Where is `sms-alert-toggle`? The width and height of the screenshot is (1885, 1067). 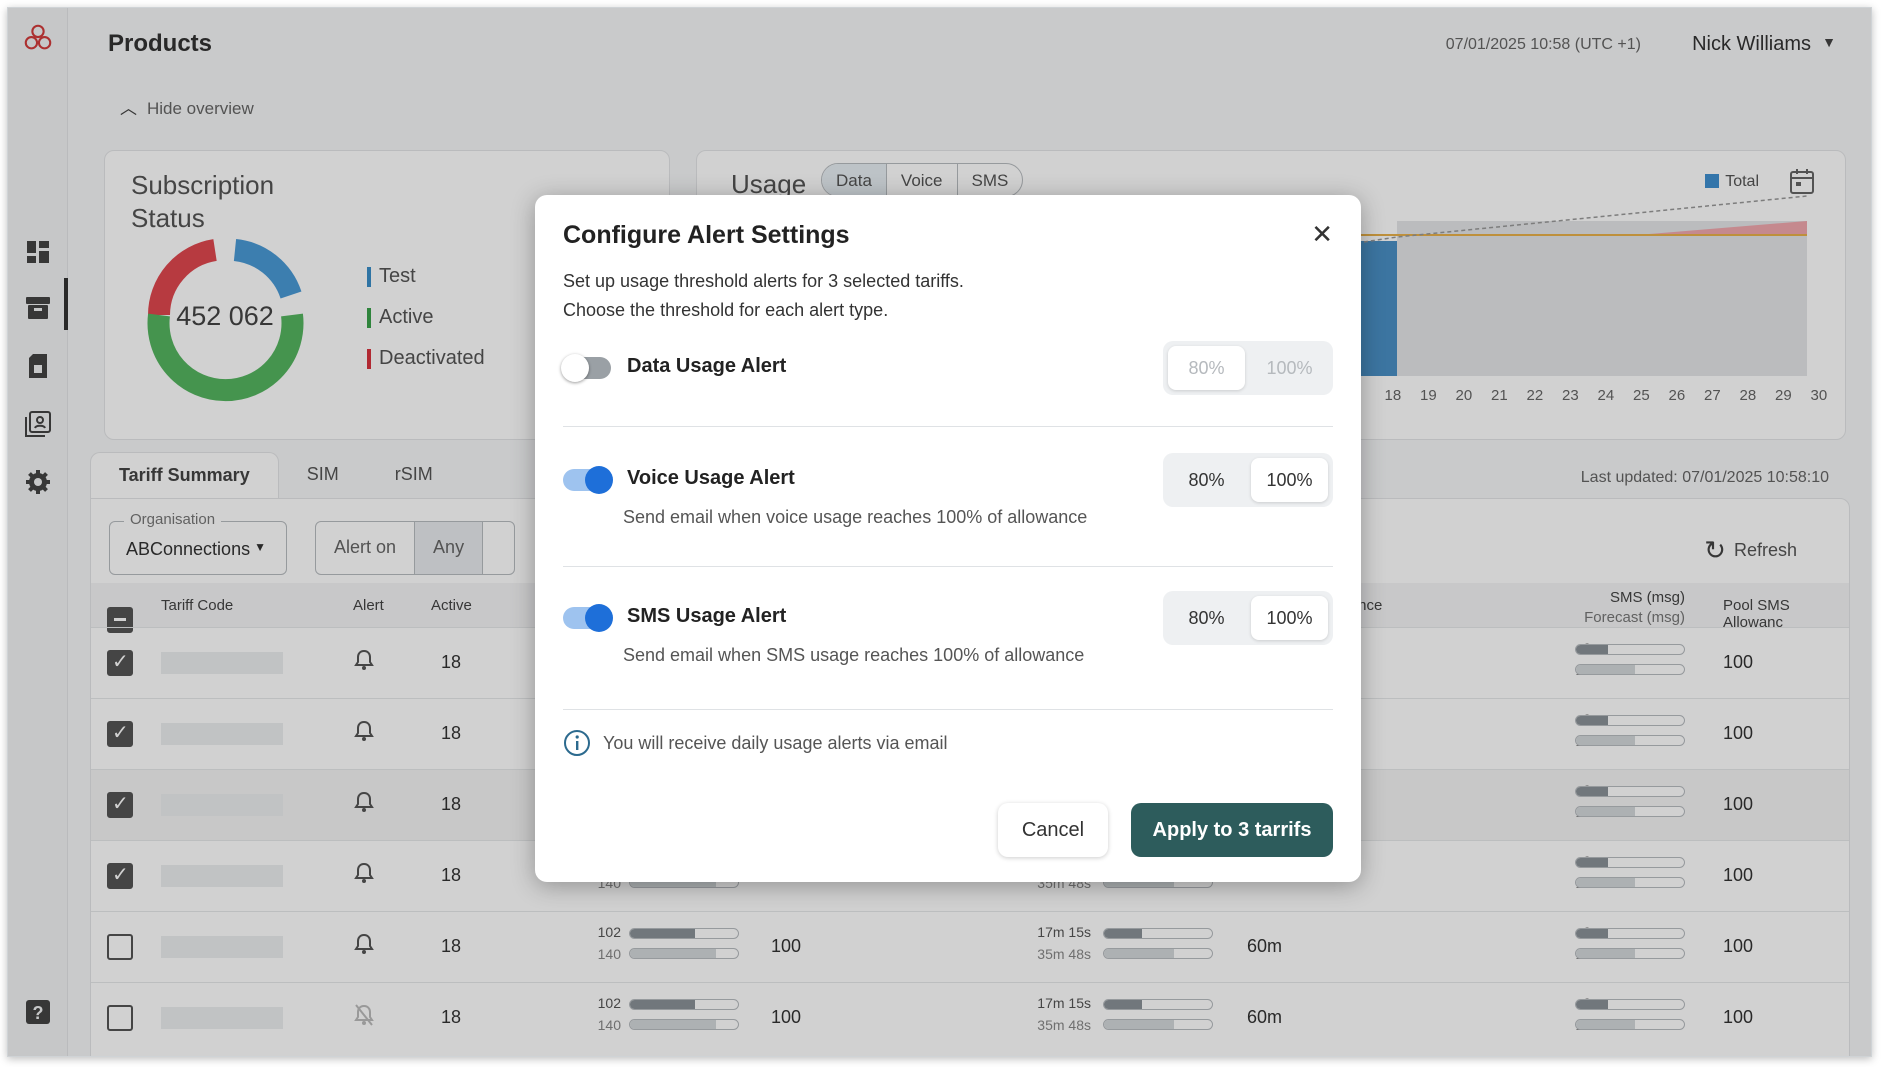
sms-alert-toggle is located at coordinates (588, 618).